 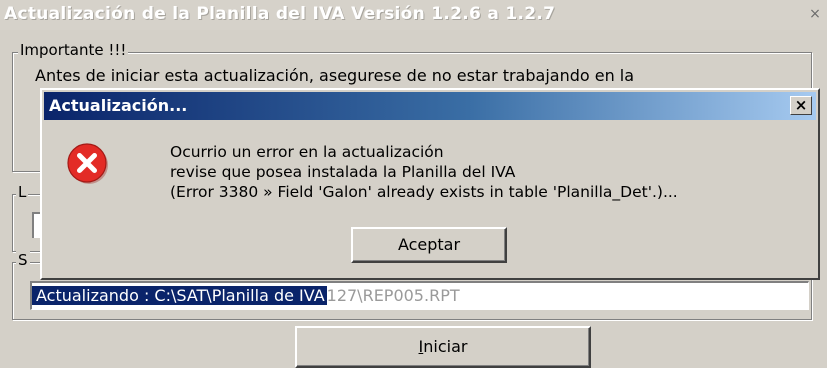 I want to click on status-highlighted-text: Actualizando : C:\SAT\Planilla de IVA, so click(x=179, y=295).